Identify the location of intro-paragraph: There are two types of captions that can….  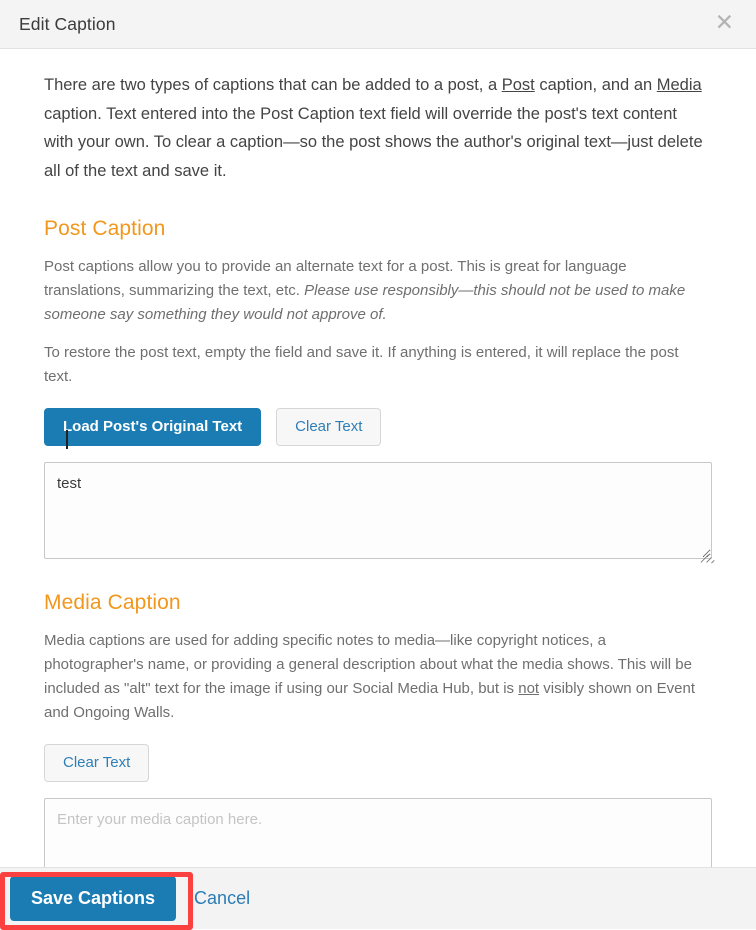
(375, 128).